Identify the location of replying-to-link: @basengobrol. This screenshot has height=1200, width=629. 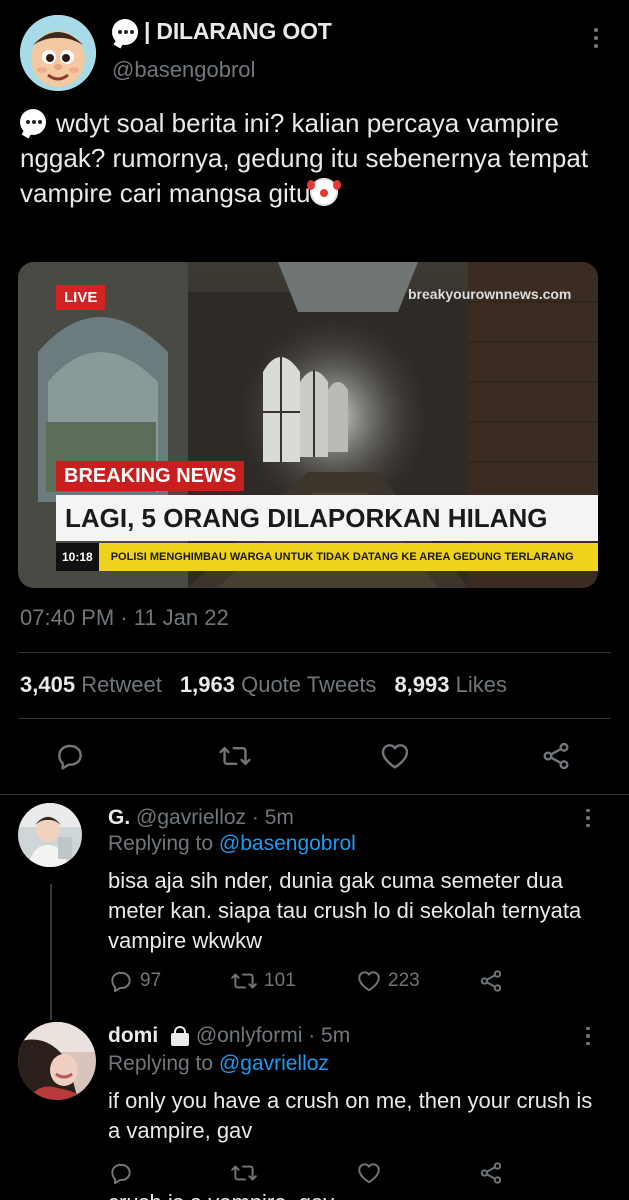
(287, 843).